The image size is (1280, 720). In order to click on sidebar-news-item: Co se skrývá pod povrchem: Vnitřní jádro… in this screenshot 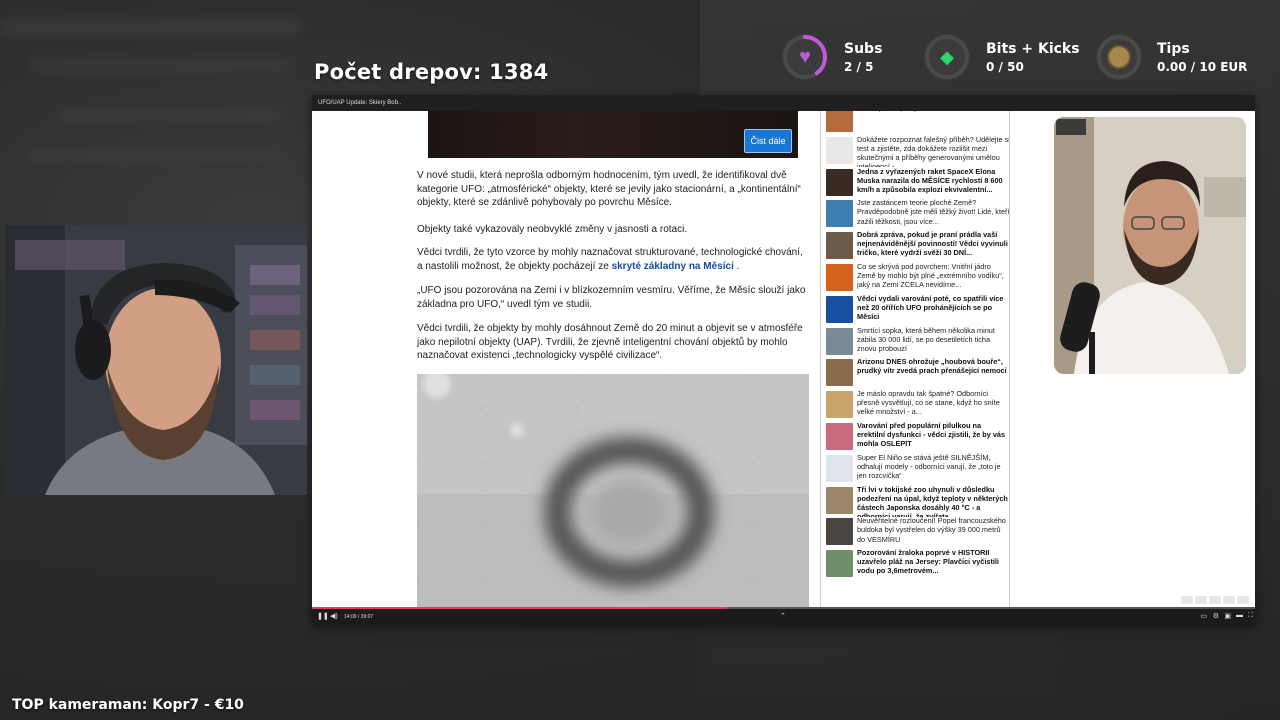, I will do `click(917, 278)`.